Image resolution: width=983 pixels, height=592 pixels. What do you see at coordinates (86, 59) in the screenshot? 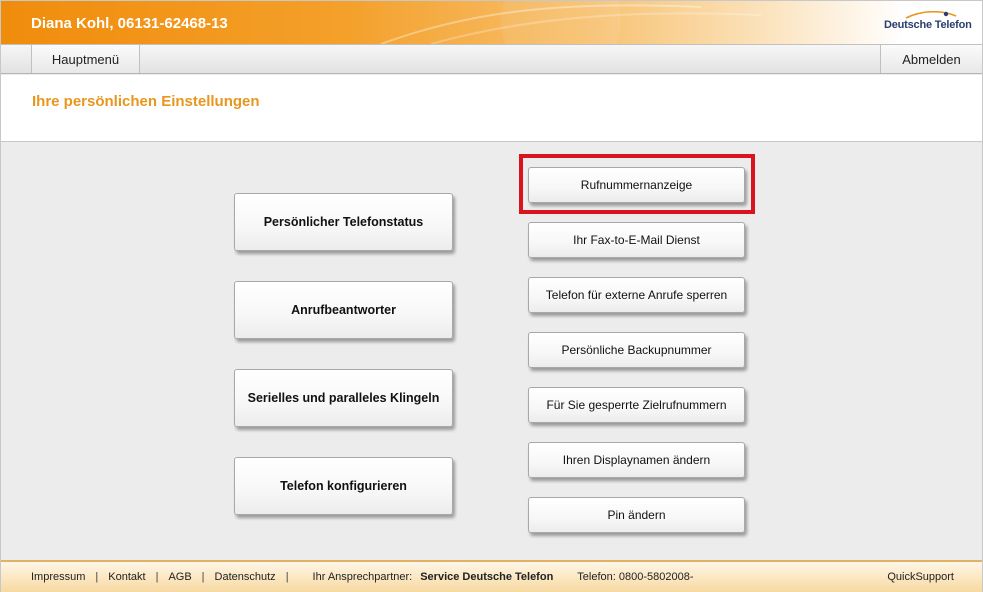
I see `main-menu-button: Hauptmenü` at bounding box center [86, 59].